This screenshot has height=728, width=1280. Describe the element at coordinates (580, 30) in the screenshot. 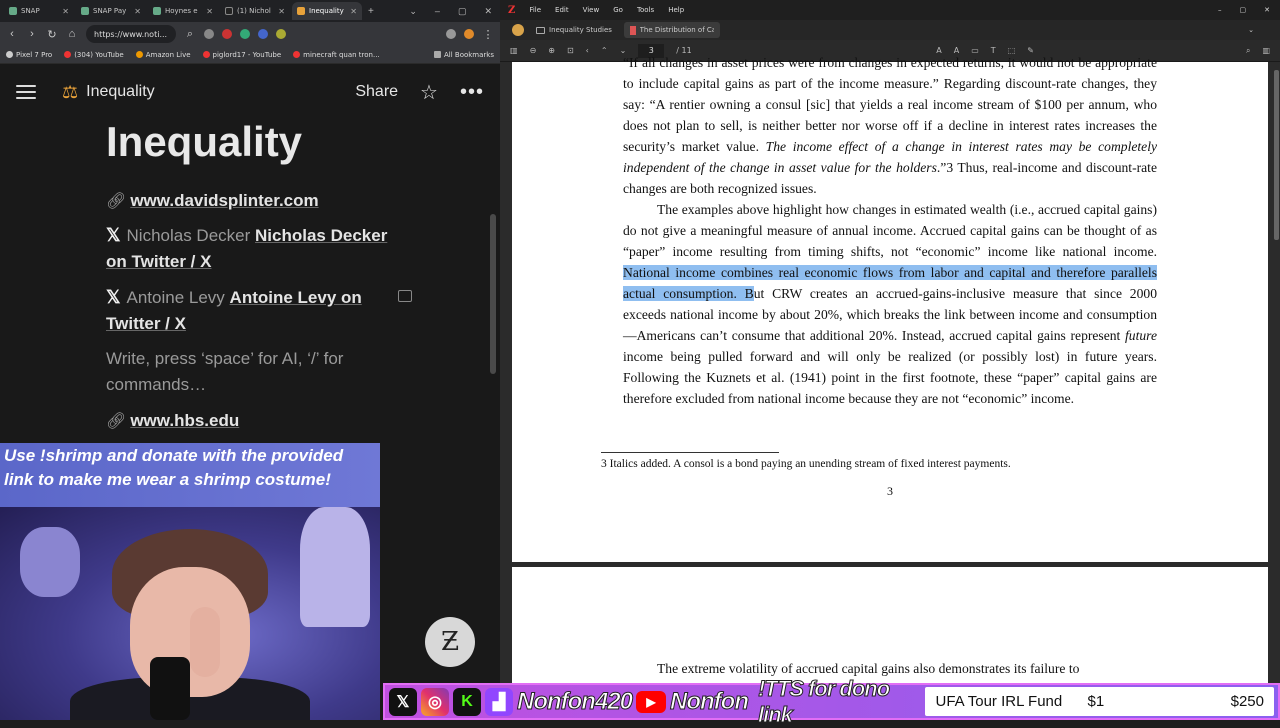

I see `tab-label: Inequality Studies` at that location.